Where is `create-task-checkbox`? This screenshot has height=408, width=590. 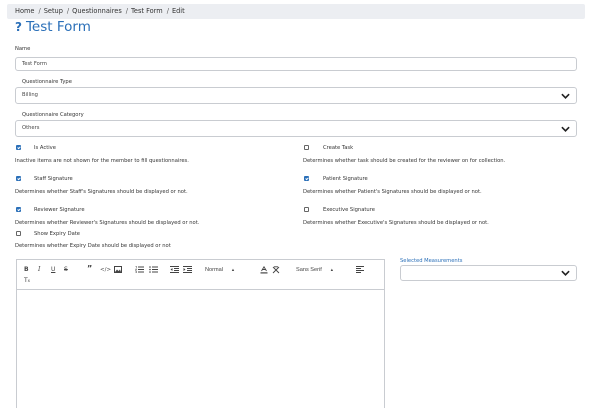 create-task-checkbox is located at coordinates (306, 147).